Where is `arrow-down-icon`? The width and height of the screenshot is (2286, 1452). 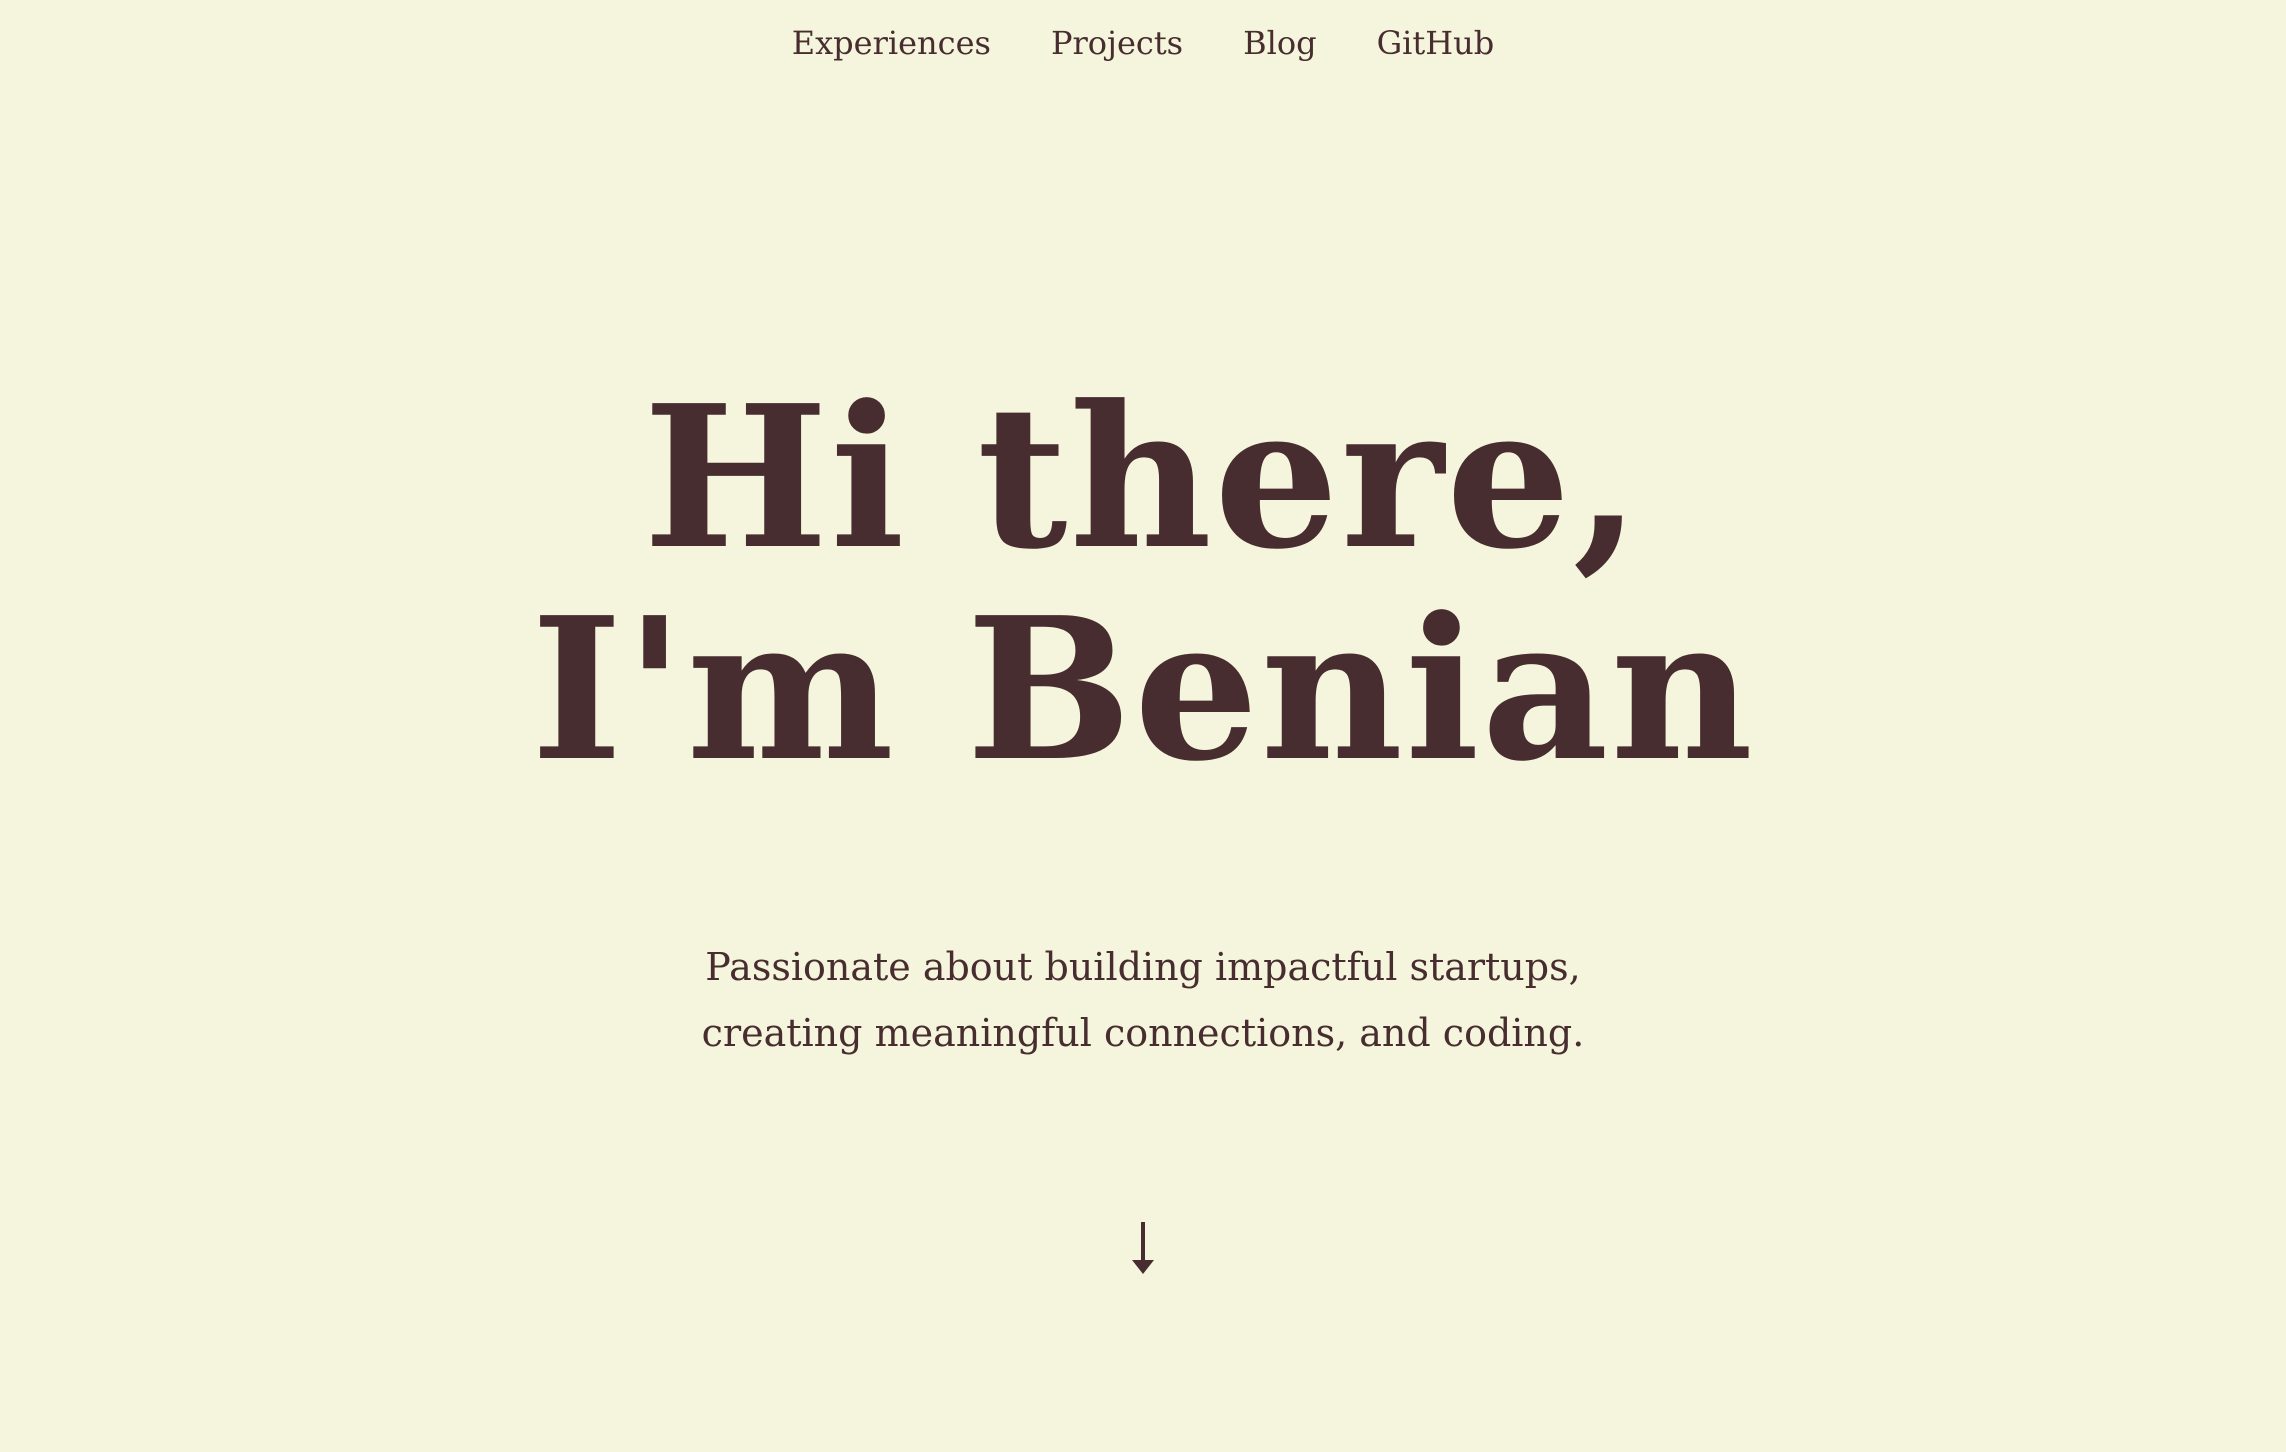 arrow-down-icon is located at coordinates (1143, 1248).